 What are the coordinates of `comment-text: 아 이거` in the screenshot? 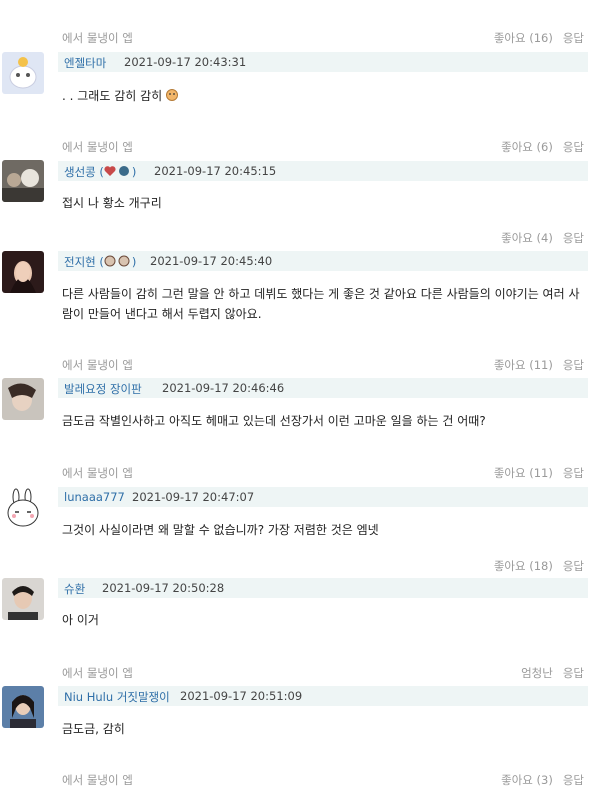 It's located at (80, 620).